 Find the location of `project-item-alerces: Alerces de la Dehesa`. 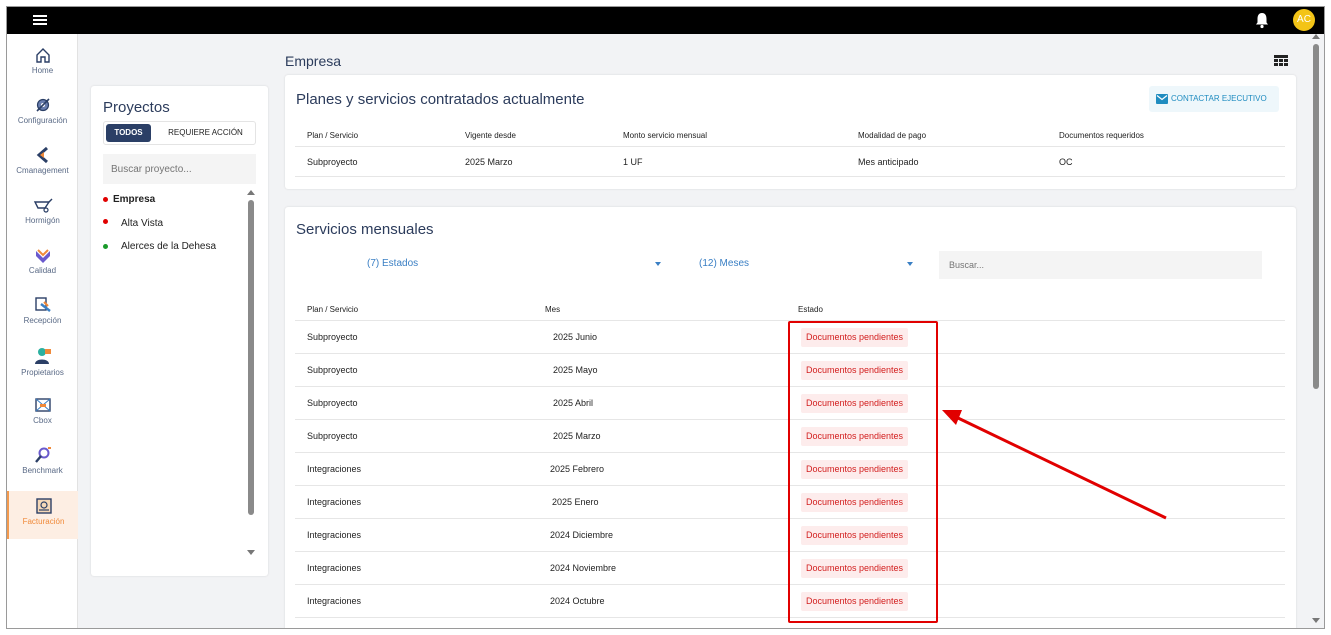

project-item-alerces: Alerces de la Dehesa is located at coordinates (178, 250).